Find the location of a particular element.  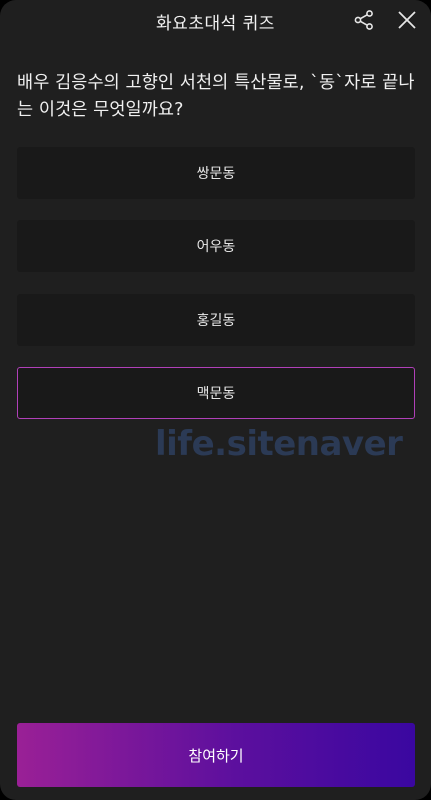

watermark: life.sitenaver is located at coordinates (279, 444).